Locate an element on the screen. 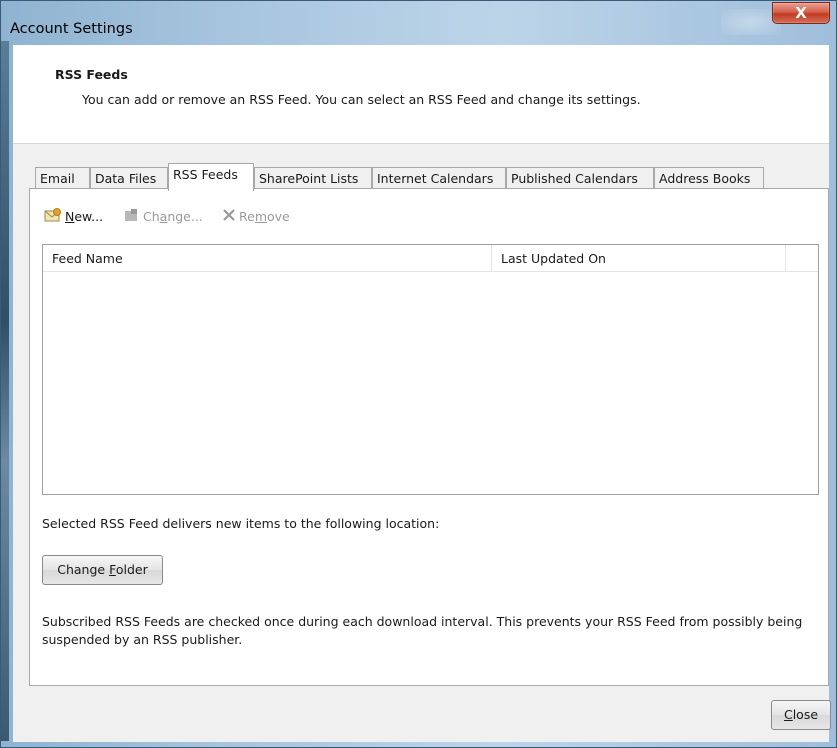 Image resolution: width=837 pixels, height=748 pixels. tab-rss-feeds: RSS Feeds is located at coordinates (211, 177).